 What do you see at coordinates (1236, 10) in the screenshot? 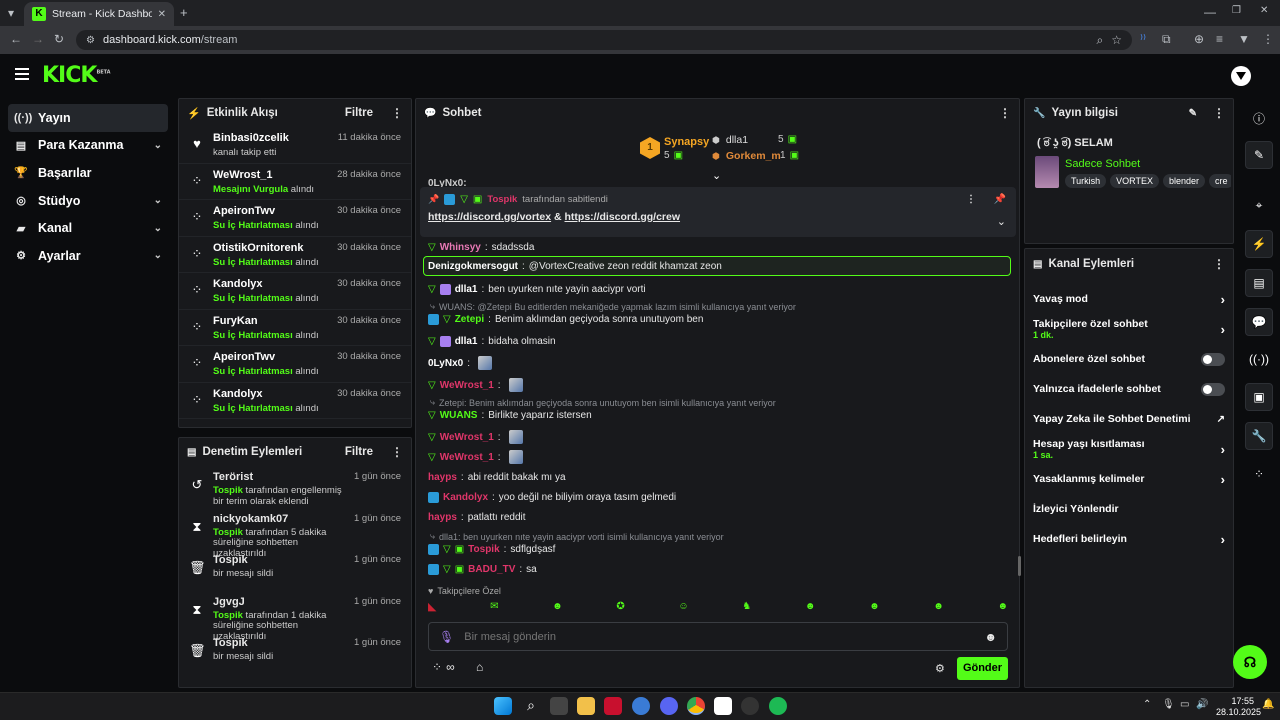
I see `maximize-icon: ❐` at bounding box center [1236, 10].